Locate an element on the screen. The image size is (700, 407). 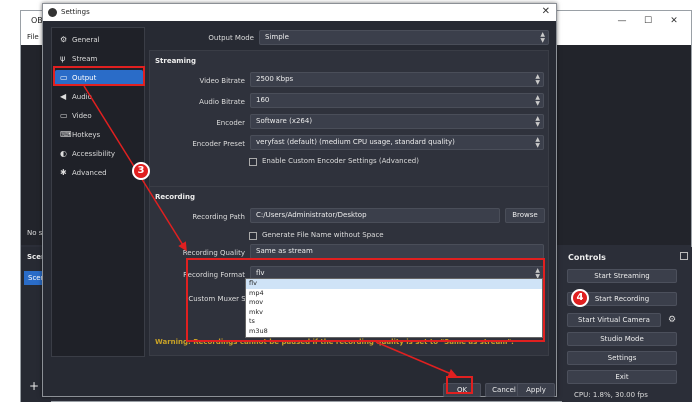
menu-file: File is located at coordinates (33, 37).